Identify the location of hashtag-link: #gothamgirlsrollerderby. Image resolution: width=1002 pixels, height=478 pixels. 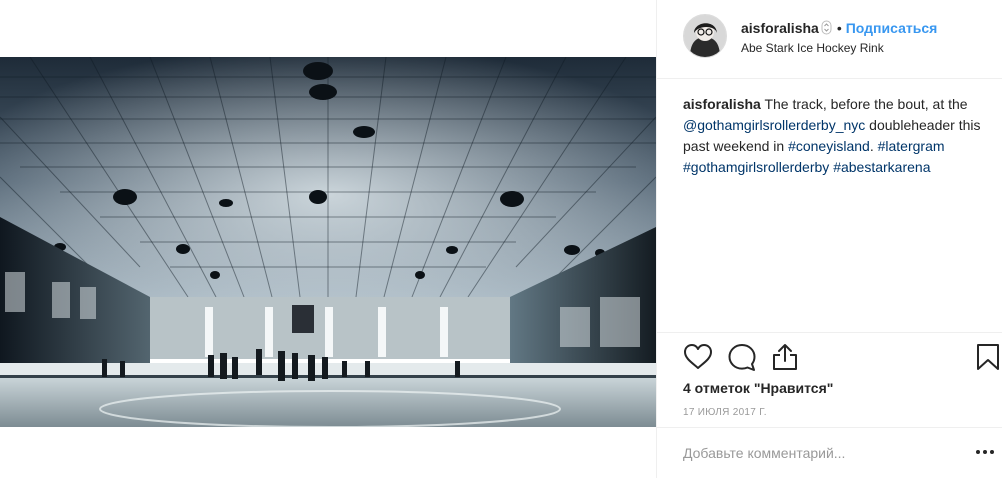
(756, 167).